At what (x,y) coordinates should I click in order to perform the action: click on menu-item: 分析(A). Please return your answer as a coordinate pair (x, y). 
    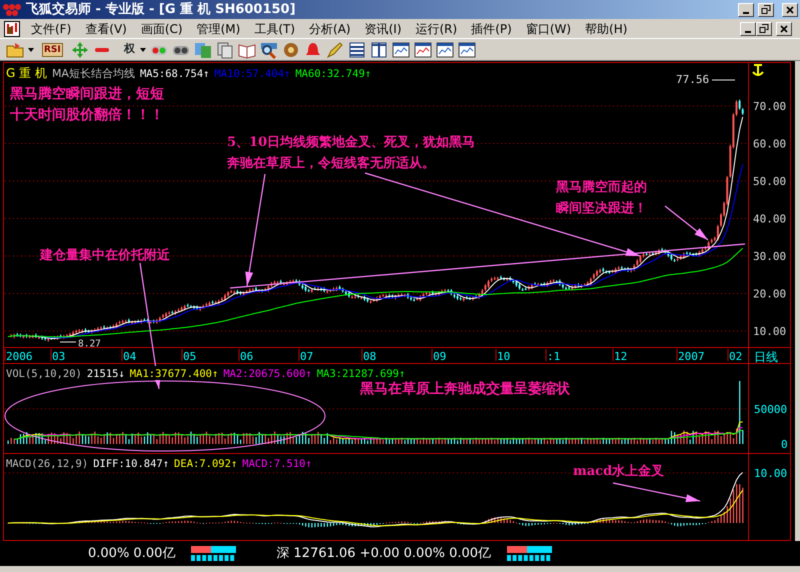
    Looking at the image, I should click on (330, 29).